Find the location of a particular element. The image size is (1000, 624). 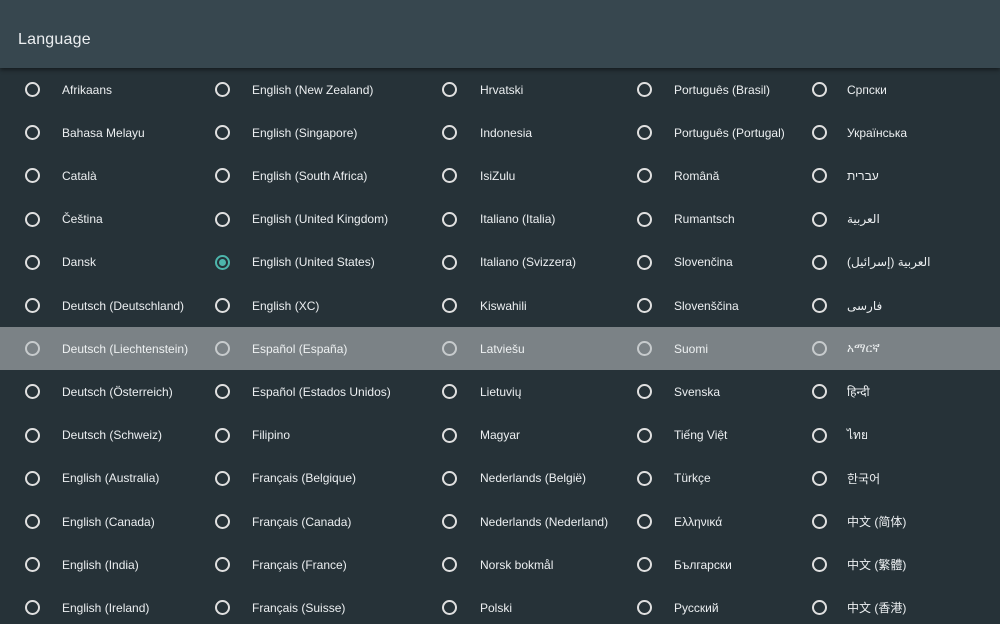

language-option: Nederlands (Nederland) is located at coordinates (525, 521).